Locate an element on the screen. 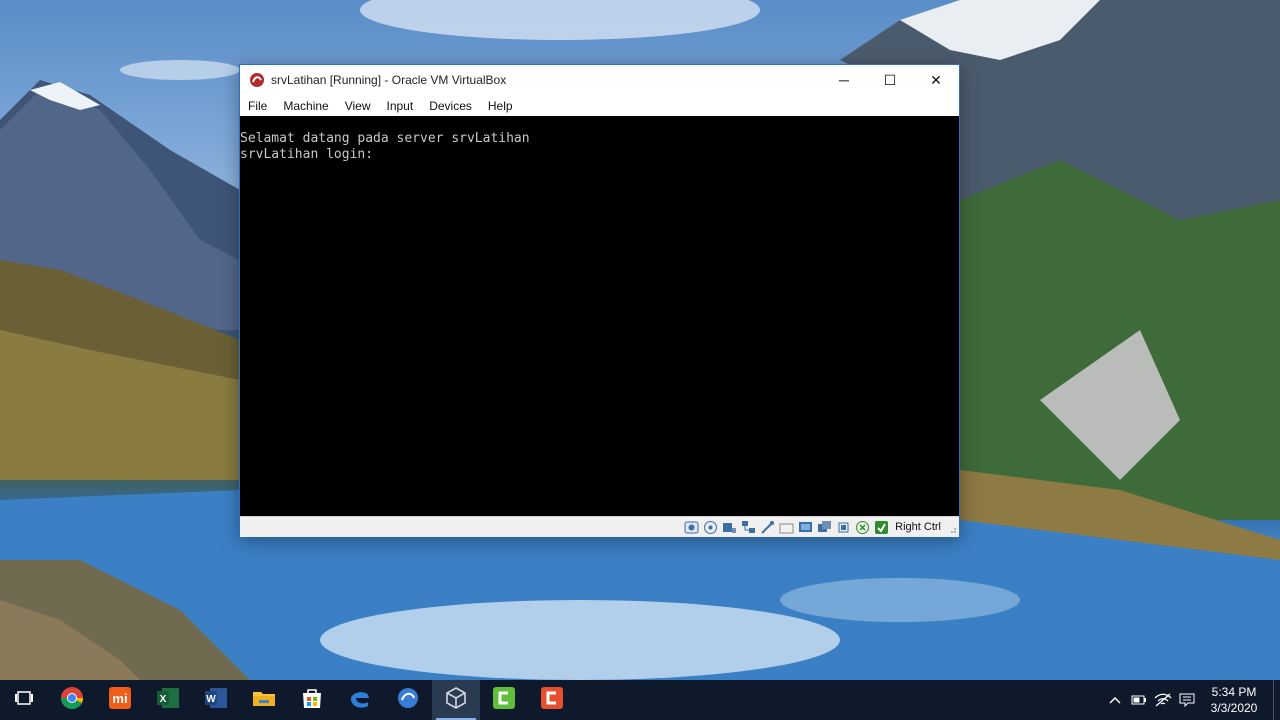 The image size is (1280, 720). virtualbox-icon is located at coordinates (456, 700).